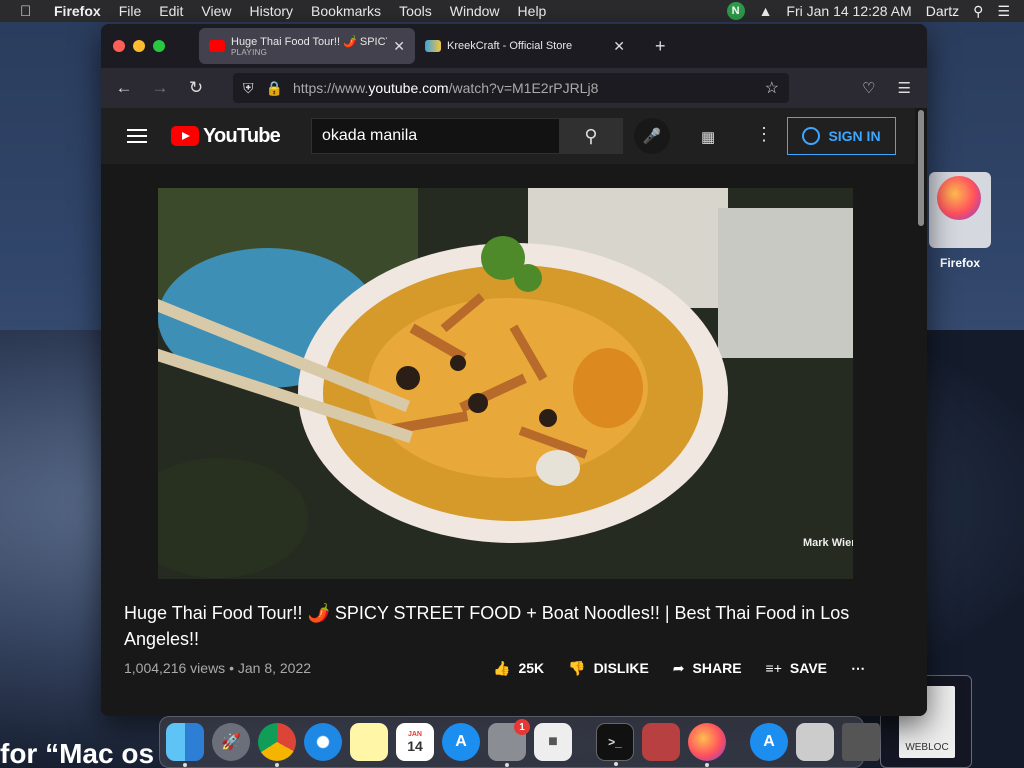 The image size is (1024, 768). I want to click on user-name: Dartz, so click(942, 11).